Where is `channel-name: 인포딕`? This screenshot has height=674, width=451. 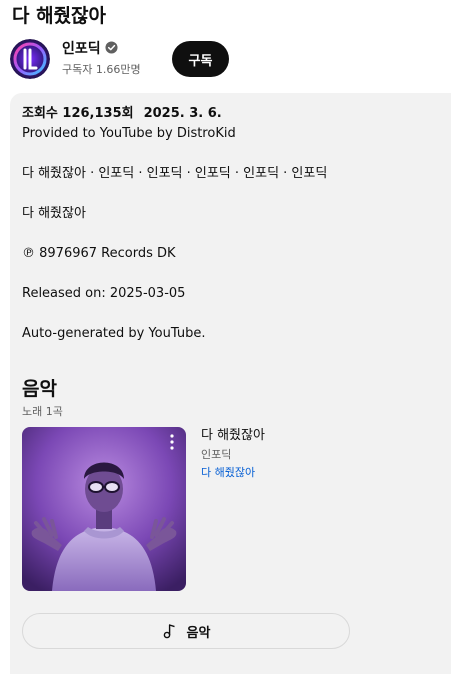 channel-name: 인포딕 is located at coordinates (90, 49).